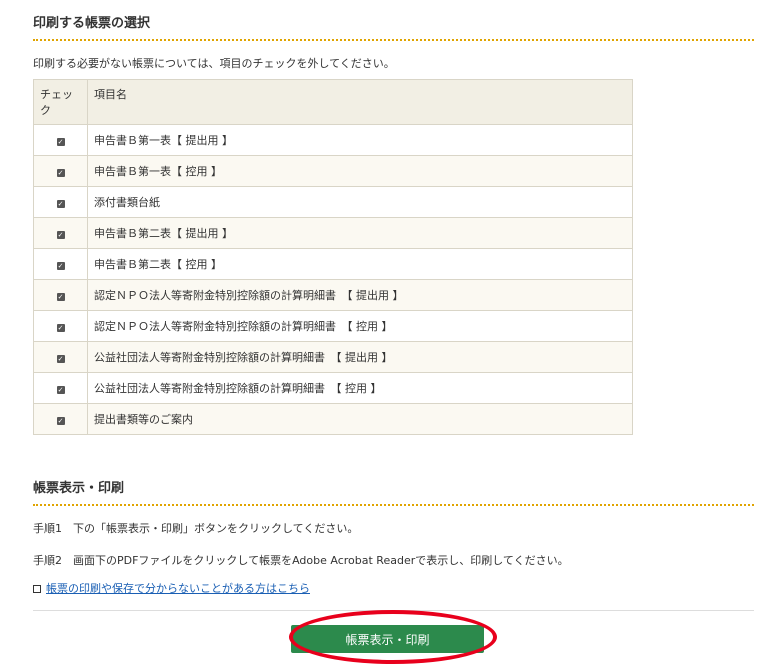 Image resolution: width=771 pixels, height=671 pixels. What do you see at coordinates (178, 588) in the screenshot?
I see `help-link: 帳票の印刷や保存で分からないことがある方はこちら` at bounding box center [178, 588].